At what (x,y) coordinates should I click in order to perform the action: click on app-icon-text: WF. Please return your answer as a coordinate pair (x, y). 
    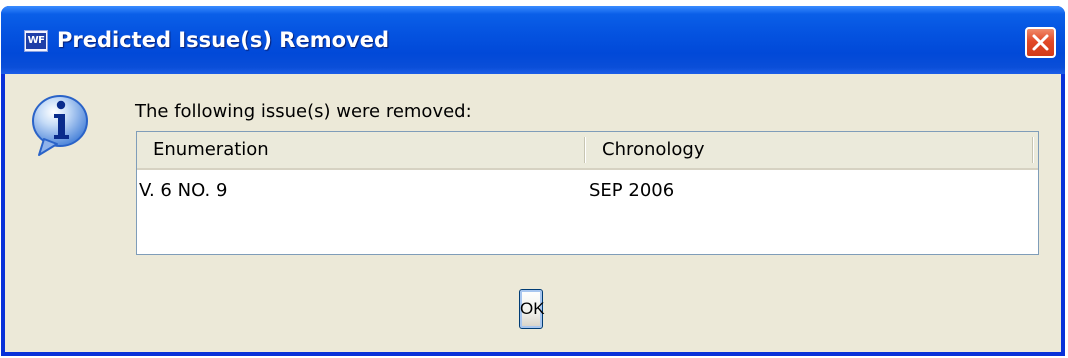
    Looking at the image, I should click on (36, 41).